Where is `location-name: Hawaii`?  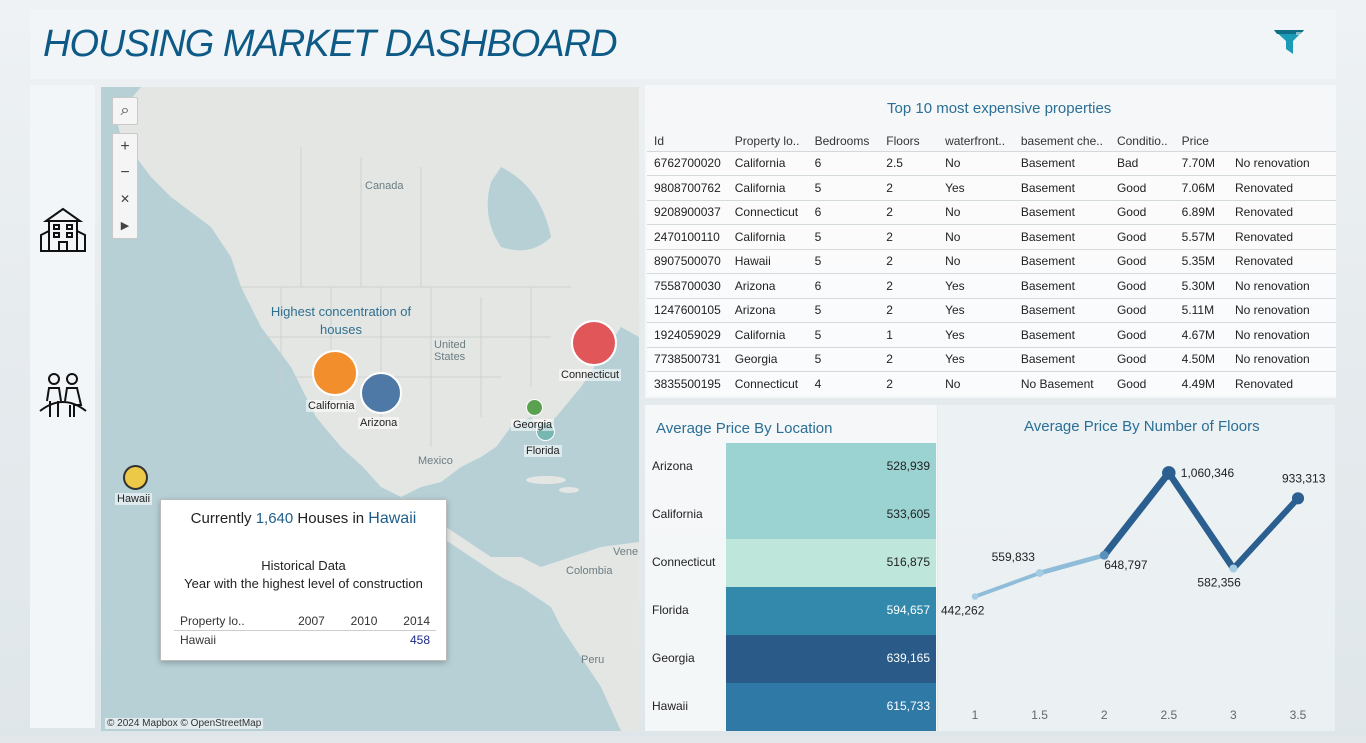
location-name: Hawaii is located at coordinates (670, 706).